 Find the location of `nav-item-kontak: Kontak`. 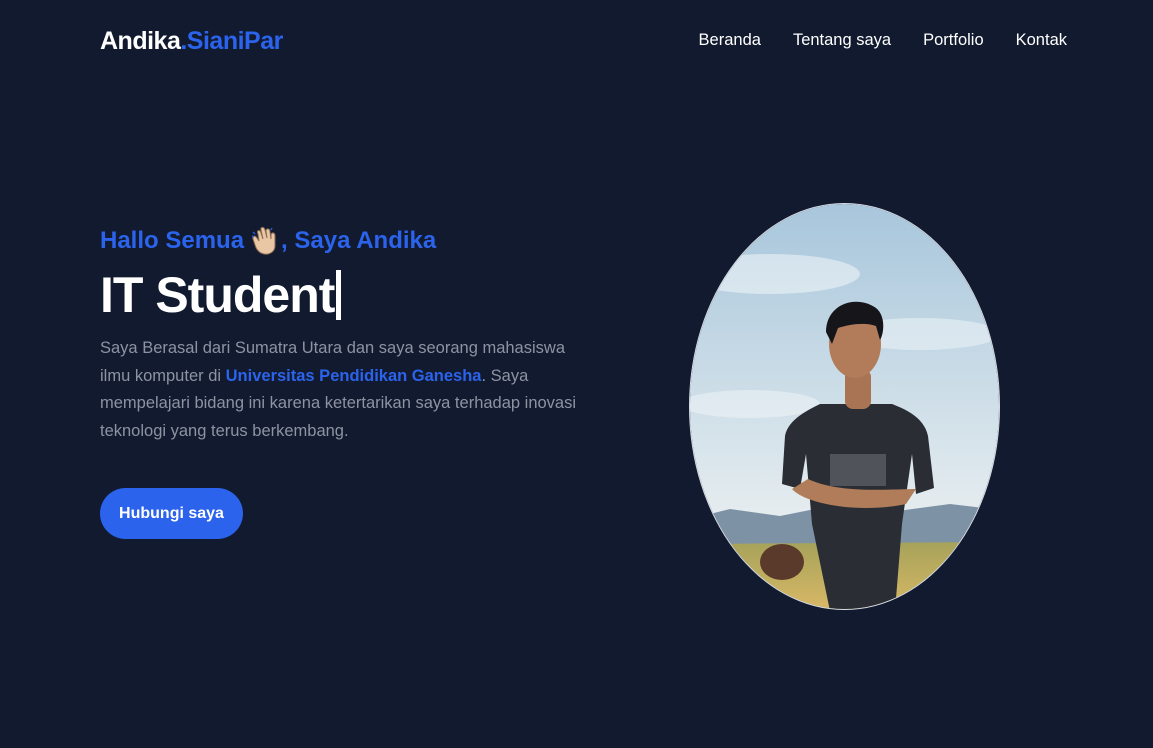

nav-item-kontak: Kontak is located at coordinates (1041, 40).